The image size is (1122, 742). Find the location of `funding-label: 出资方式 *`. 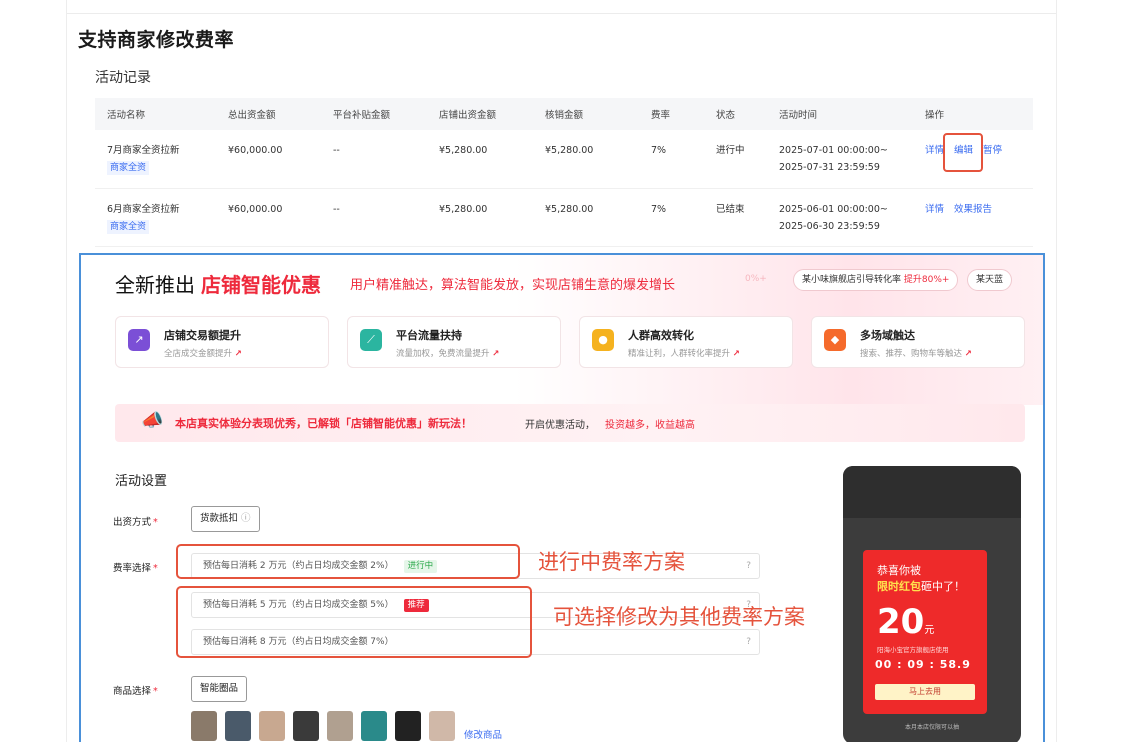

funding-label: 出资方式 * is located at coordinates (135, 521).